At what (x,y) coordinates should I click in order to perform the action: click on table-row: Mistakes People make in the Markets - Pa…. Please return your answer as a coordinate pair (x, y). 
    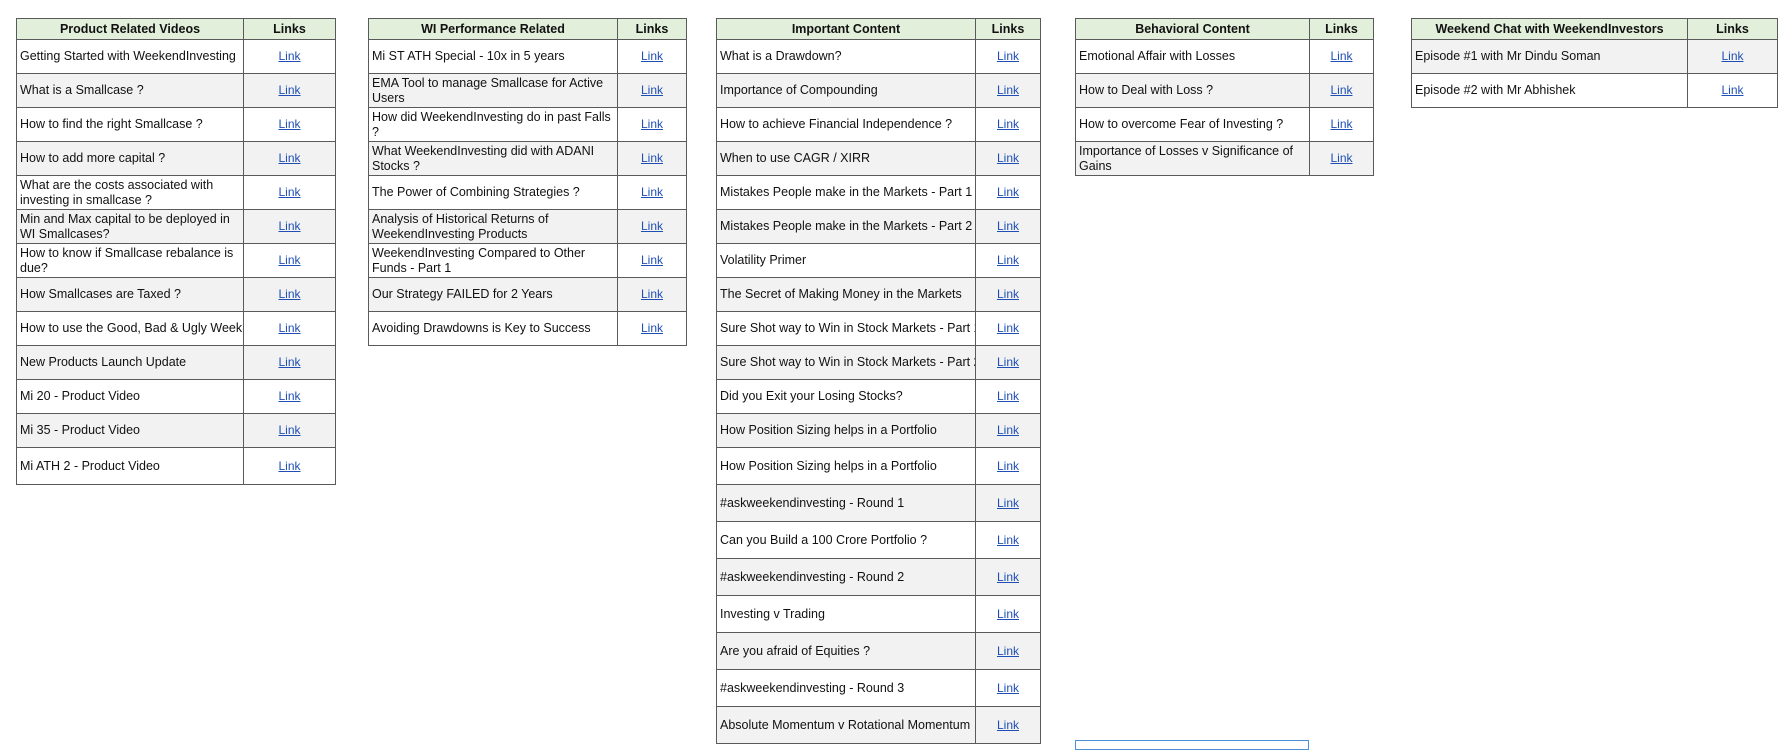
    Looking at the image, I should click on (878, 192).